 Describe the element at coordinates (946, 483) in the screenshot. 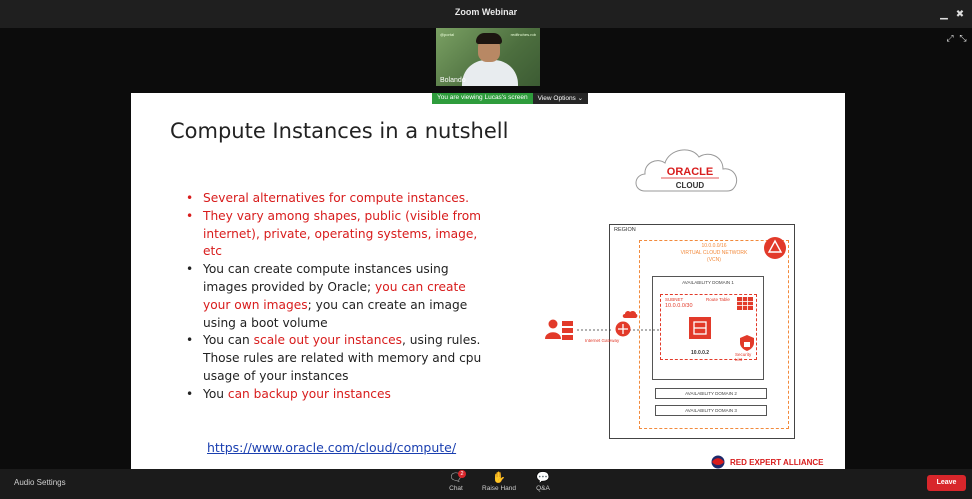

I see `leave-button: Leave` at that location.